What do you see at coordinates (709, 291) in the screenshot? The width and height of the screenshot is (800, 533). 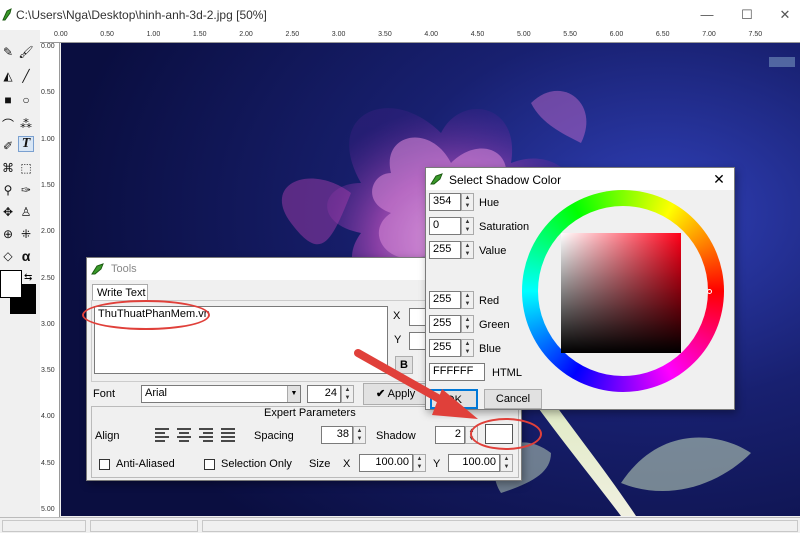 I see `hue-marker` at bounding box center [709, 291].